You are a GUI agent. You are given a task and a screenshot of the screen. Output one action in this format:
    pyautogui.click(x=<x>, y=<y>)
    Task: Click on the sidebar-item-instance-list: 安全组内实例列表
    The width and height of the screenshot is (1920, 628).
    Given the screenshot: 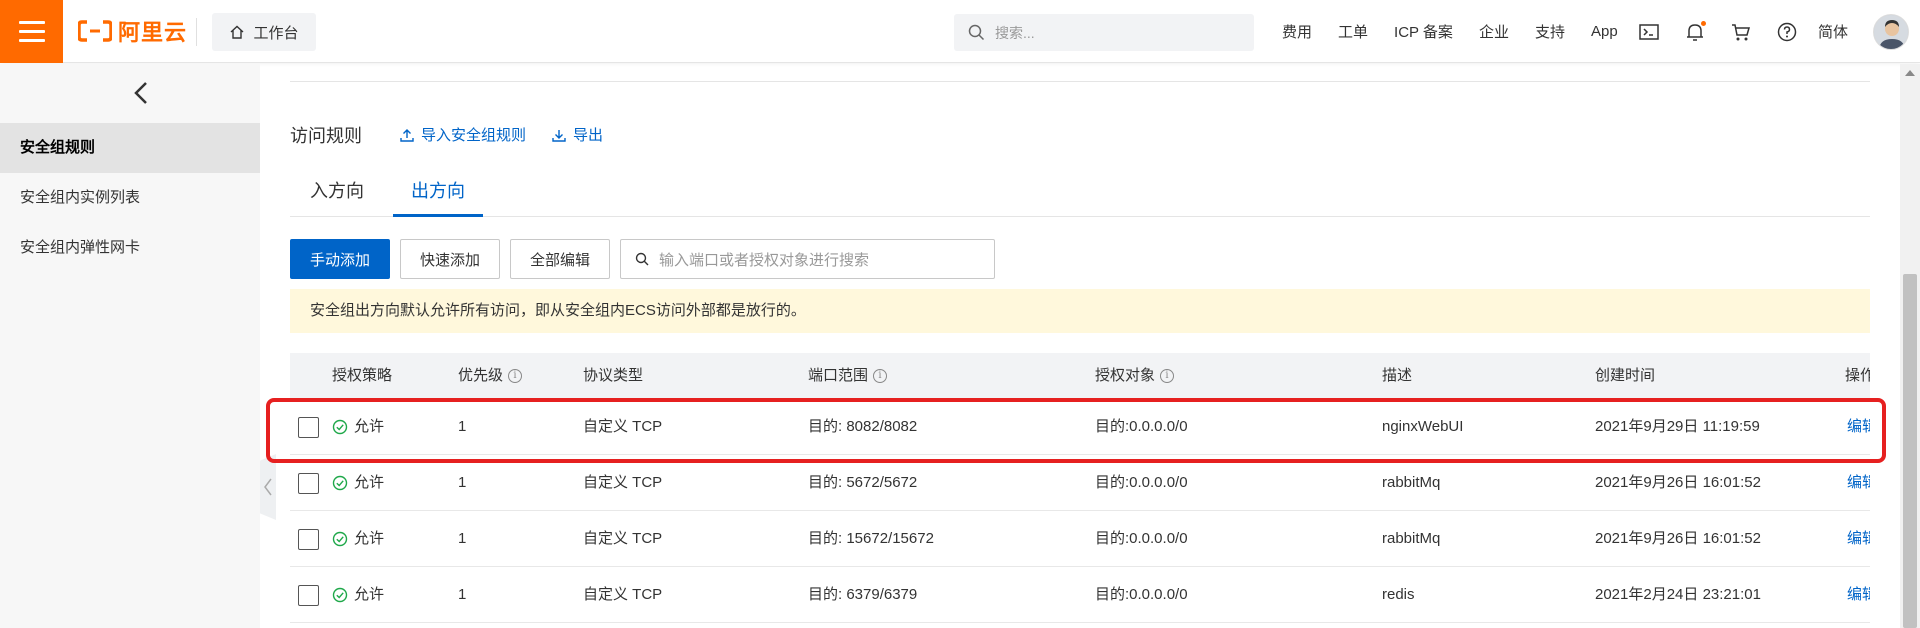 What is the action you would take?
    pyautogui.click(x=130, y=198)
    